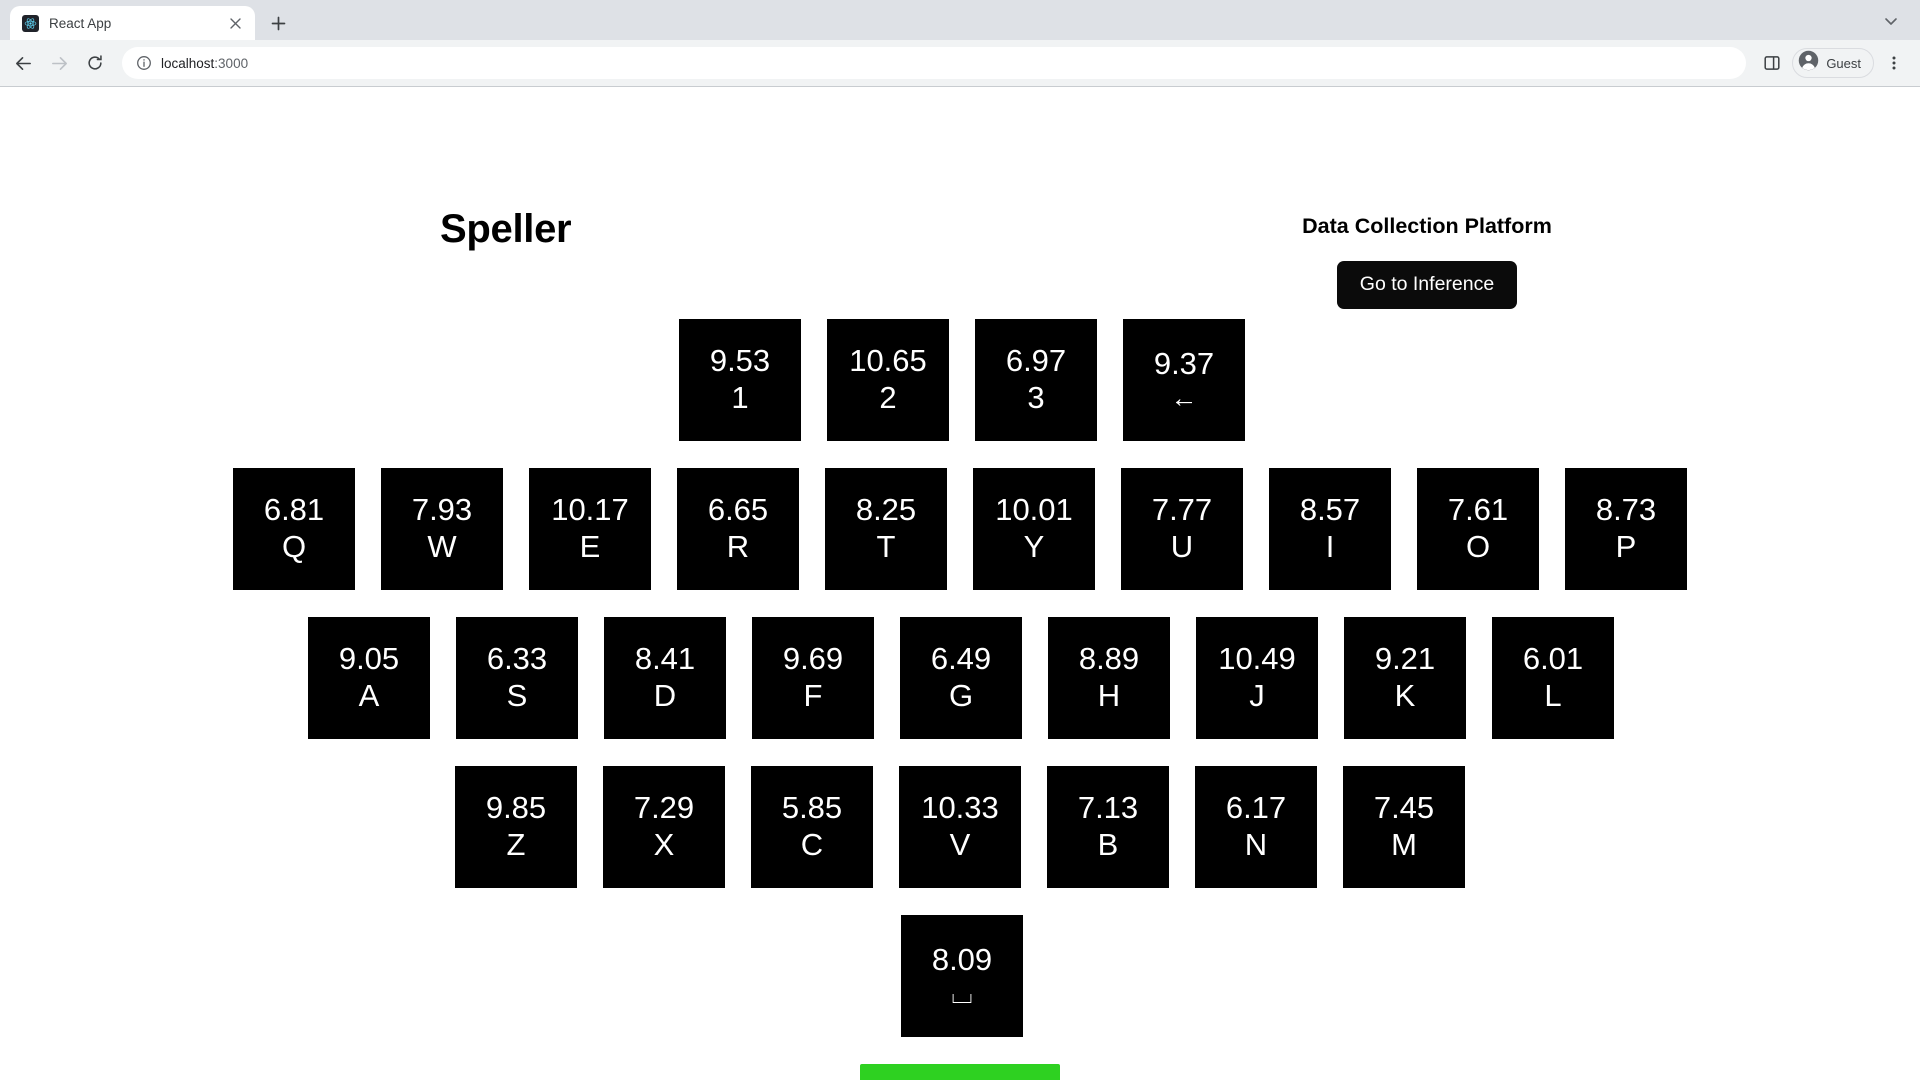 This screenshot has height=1080, width=1920. I want to click on key-n: 6.17 N, so click(1256, 827).